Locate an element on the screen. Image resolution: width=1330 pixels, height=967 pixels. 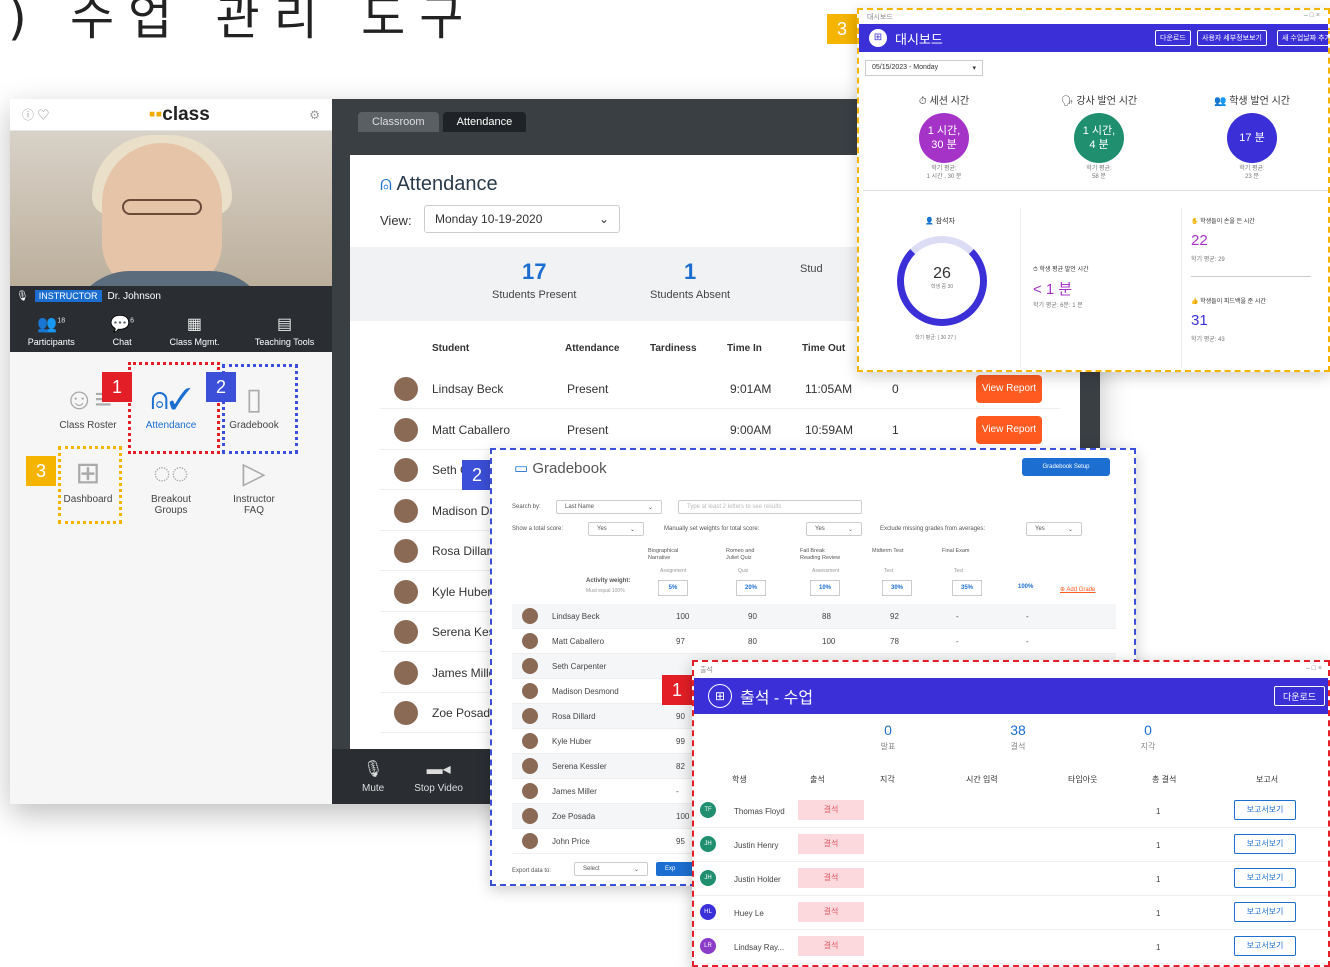
gradebook-student-name: Lindsay Beck is located at coordinates (576, 616).